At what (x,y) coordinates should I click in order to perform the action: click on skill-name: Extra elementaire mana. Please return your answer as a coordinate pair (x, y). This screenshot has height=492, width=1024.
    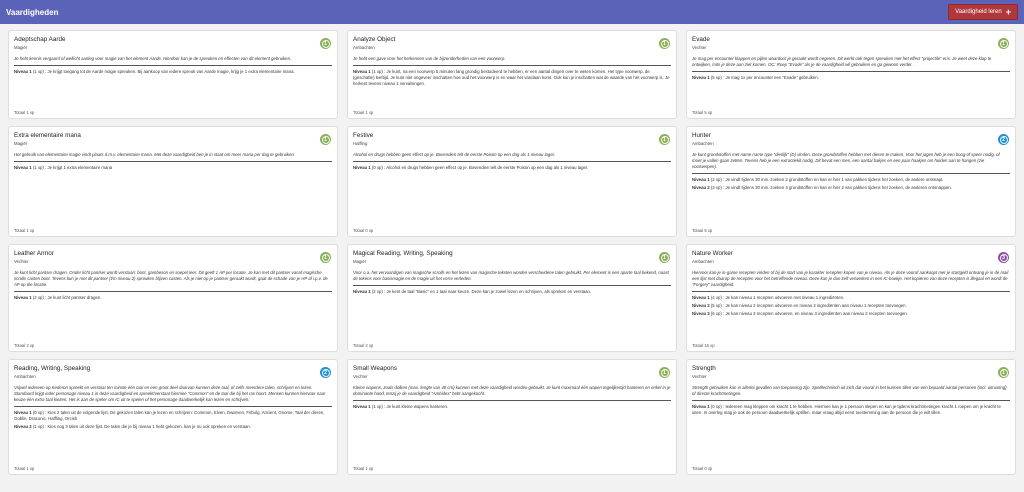
    Looking at the image, I should click on (47, 135).